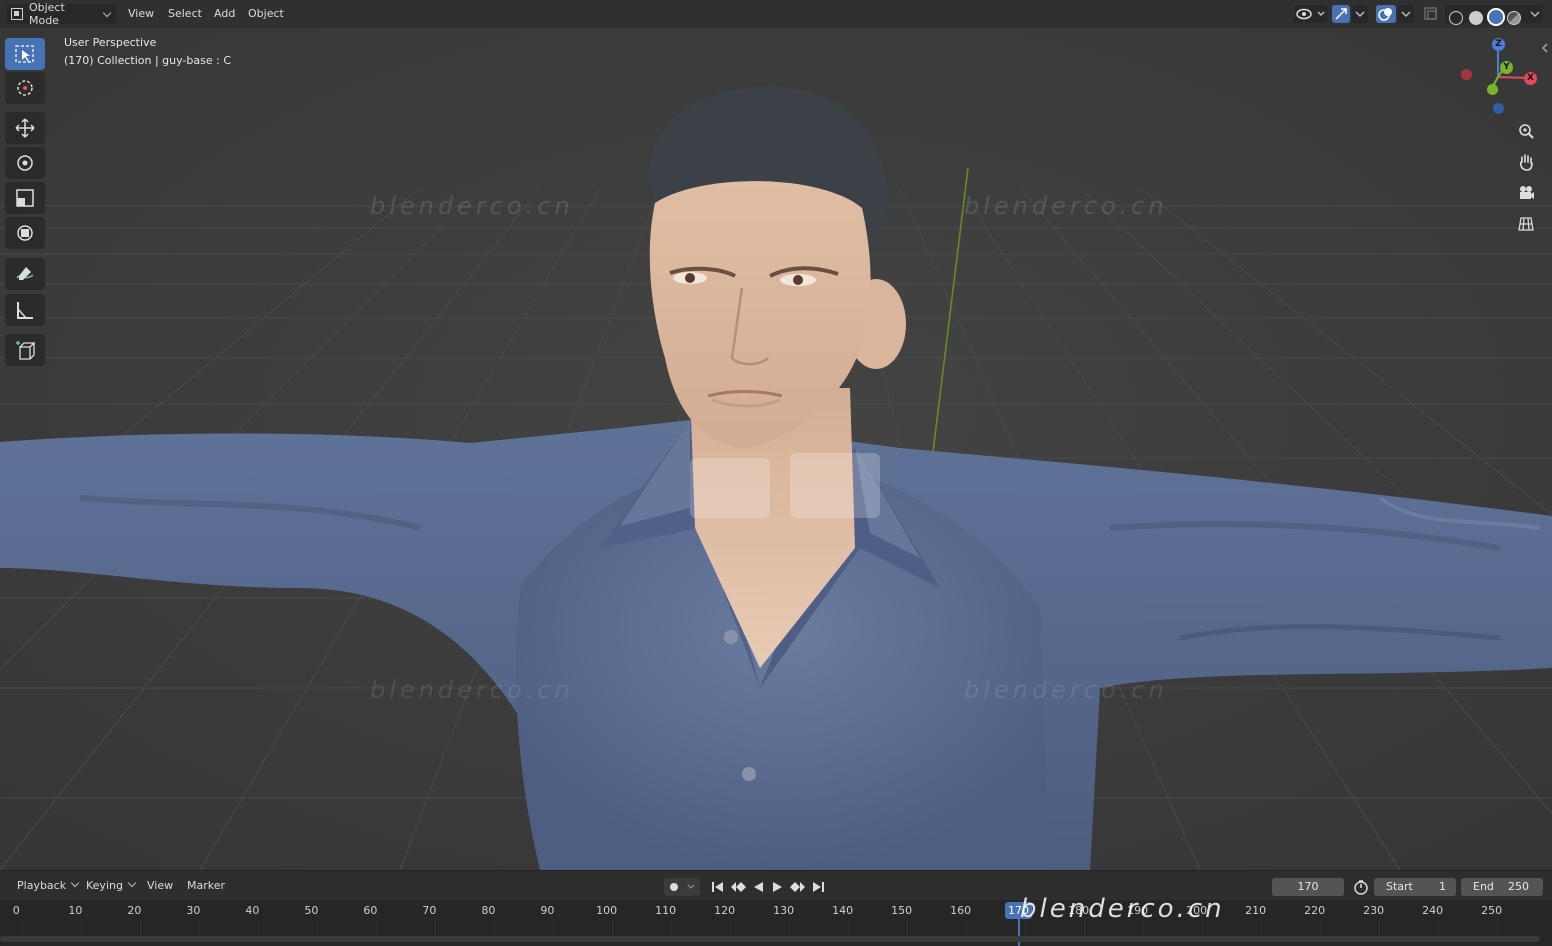 This screenshot has width=1552, height=946. I want to click on gizmo-dropdown, so click(1360, 14).